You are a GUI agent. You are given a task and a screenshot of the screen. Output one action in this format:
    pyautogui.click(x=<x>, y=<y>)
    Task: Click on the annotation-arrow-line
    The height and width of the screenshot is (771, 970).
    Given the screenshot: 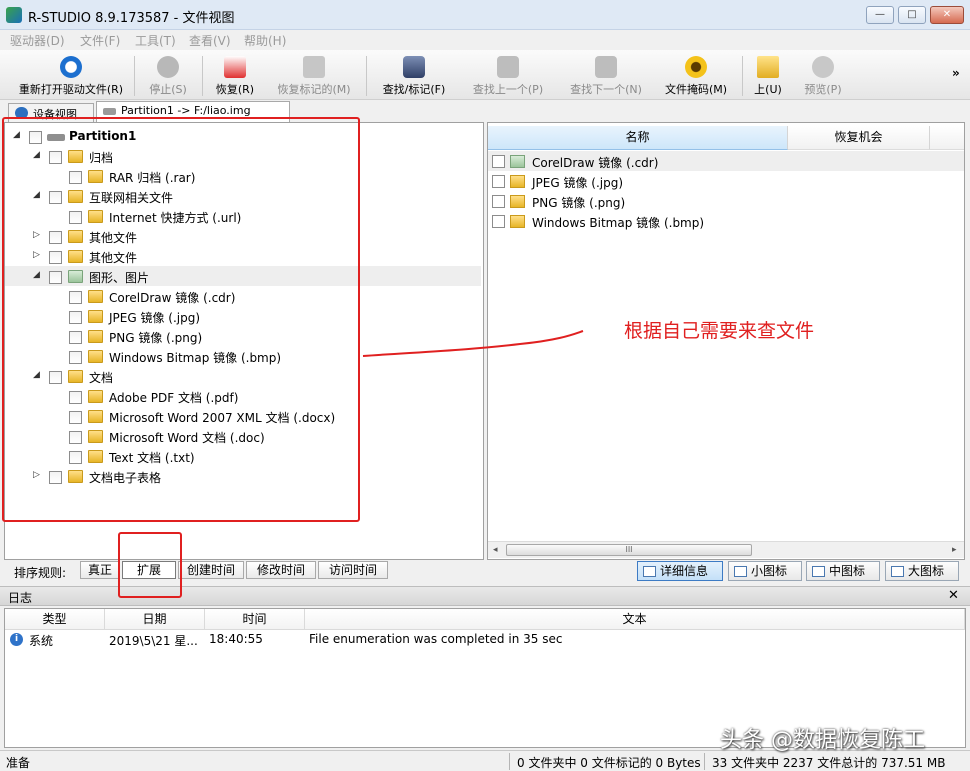 What is the action you would take?
    pyautogui.click(x=473, y=343)
    